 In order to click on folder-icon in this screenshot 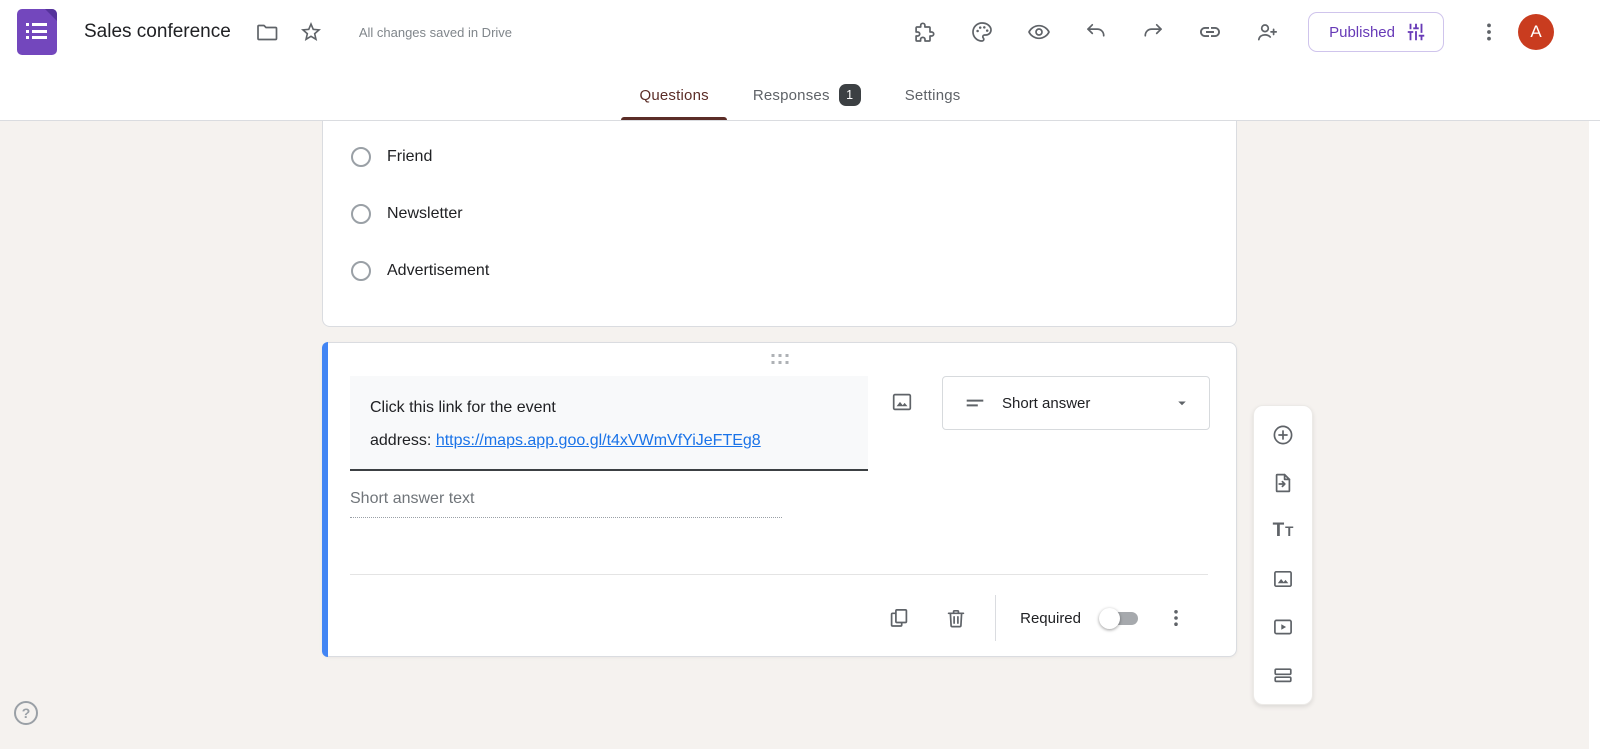, I will do `click(267, 32)`.